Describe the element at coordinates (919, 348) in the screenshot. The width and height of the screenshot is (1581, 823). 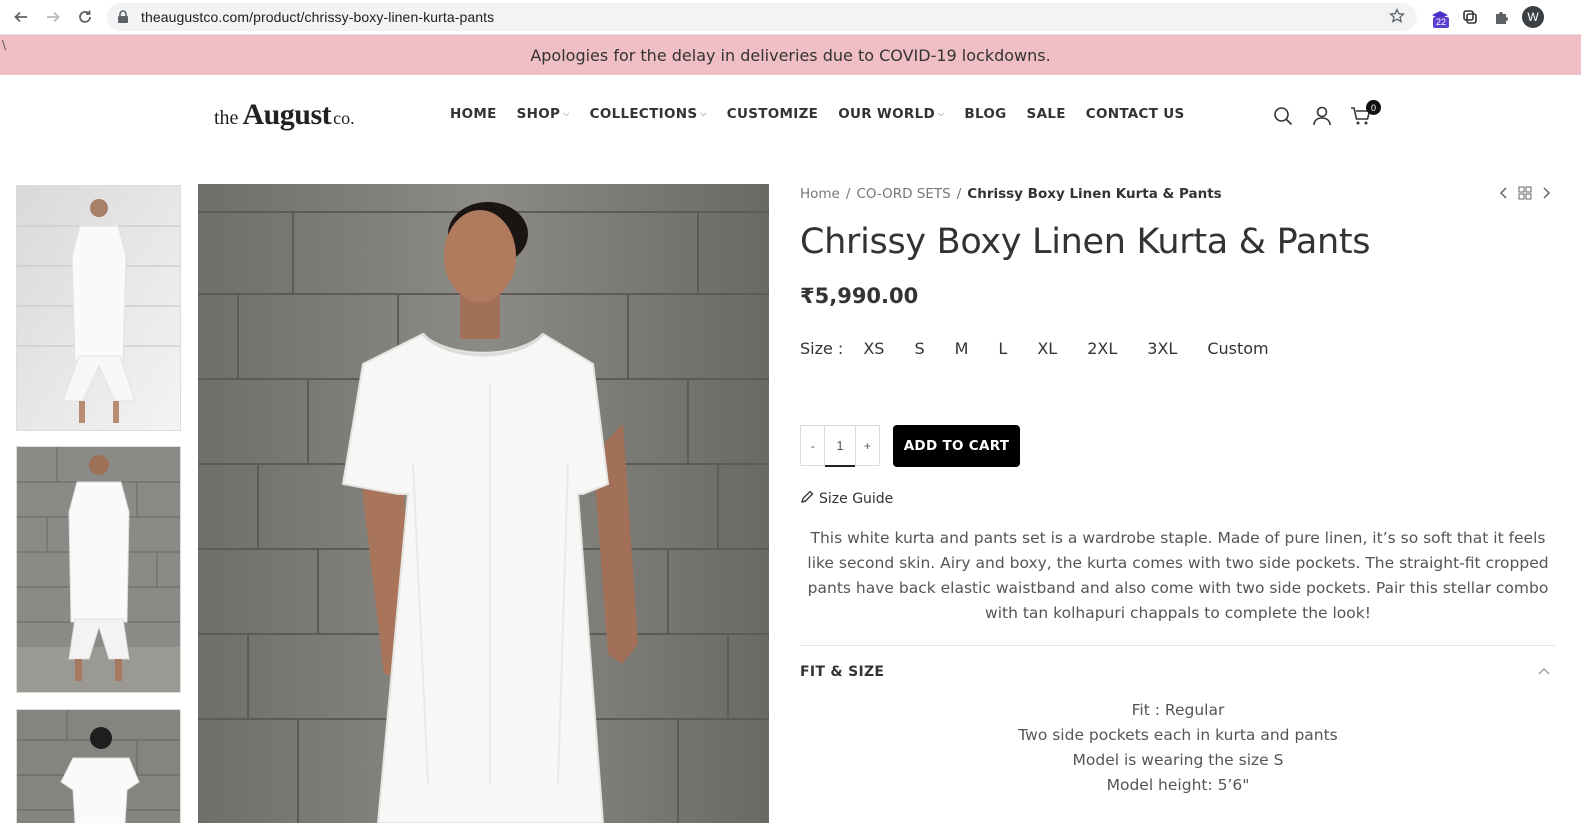
I see `size-option-s: S` at that location.